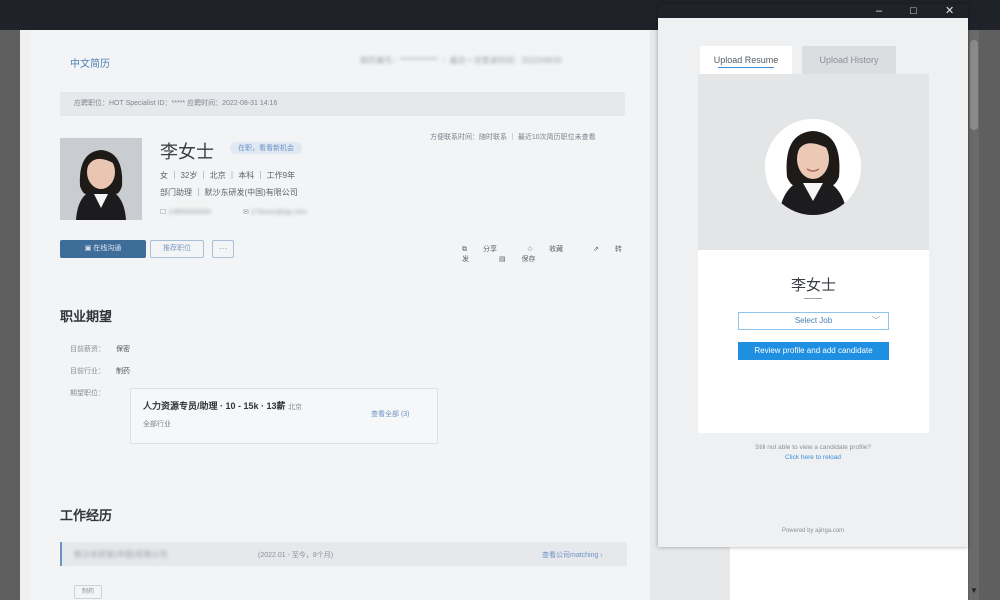 The height and width of the screenshot is (600, 1000). What do you see at coordinates (949, 11) in the screenshot?
I see `close-icon: ✕` at bounding box center [949, 11].